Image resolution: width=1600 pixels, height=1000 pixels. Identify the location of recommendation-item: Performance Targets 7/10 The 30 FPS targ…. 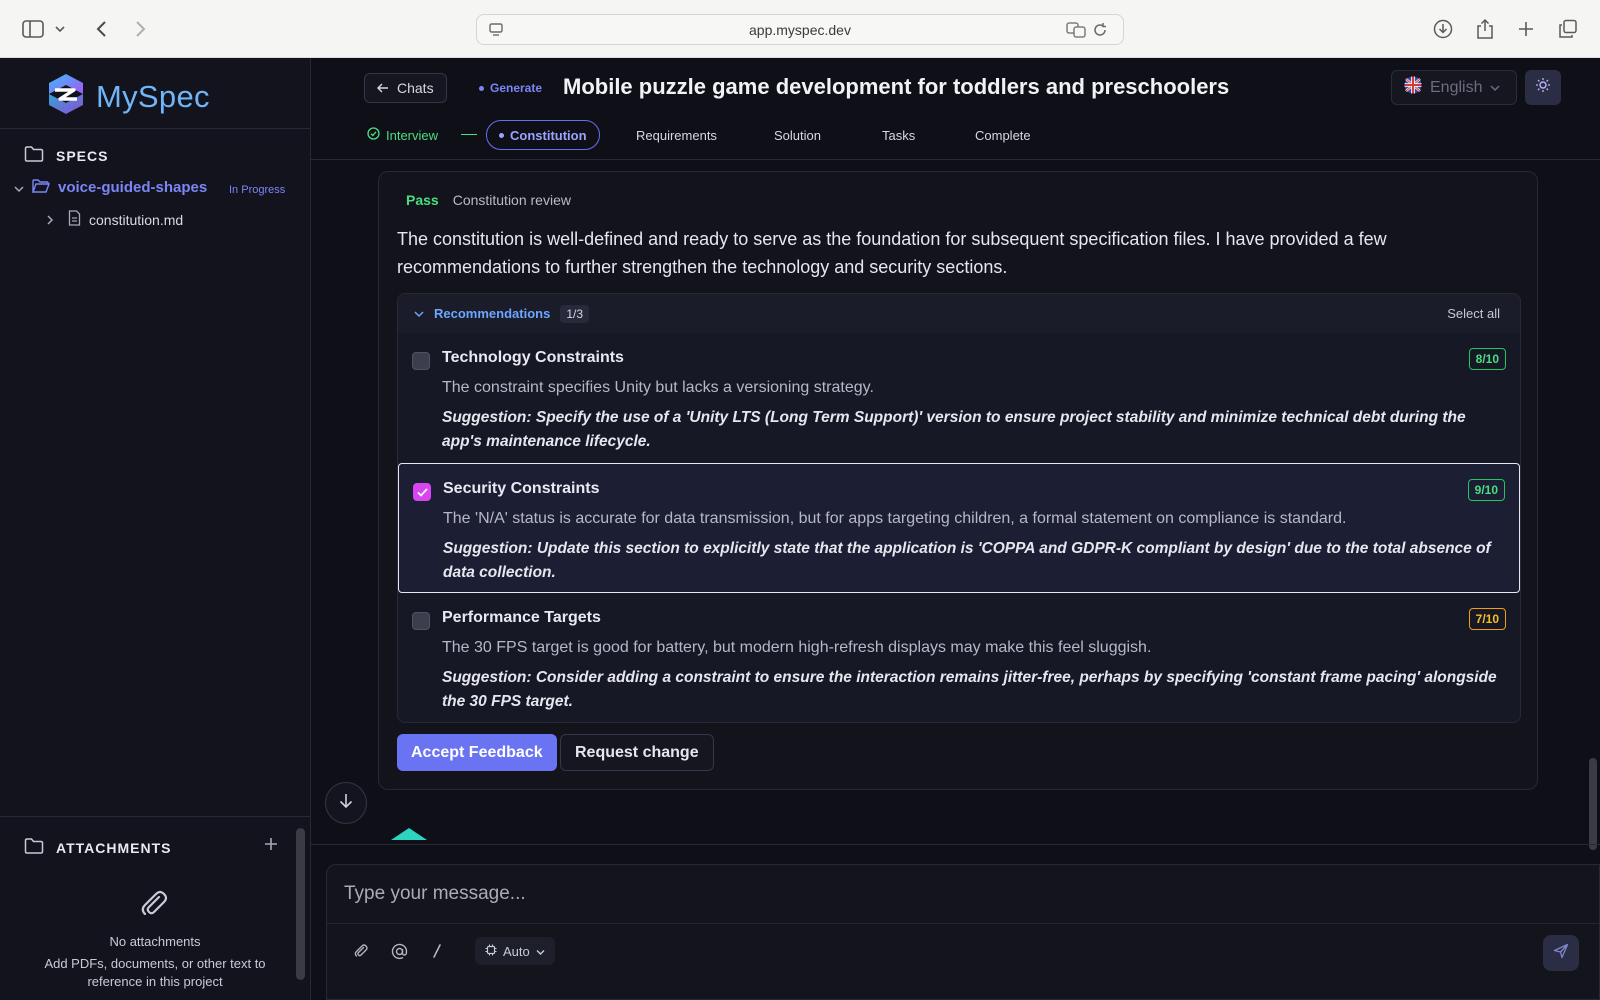
(959, 657).